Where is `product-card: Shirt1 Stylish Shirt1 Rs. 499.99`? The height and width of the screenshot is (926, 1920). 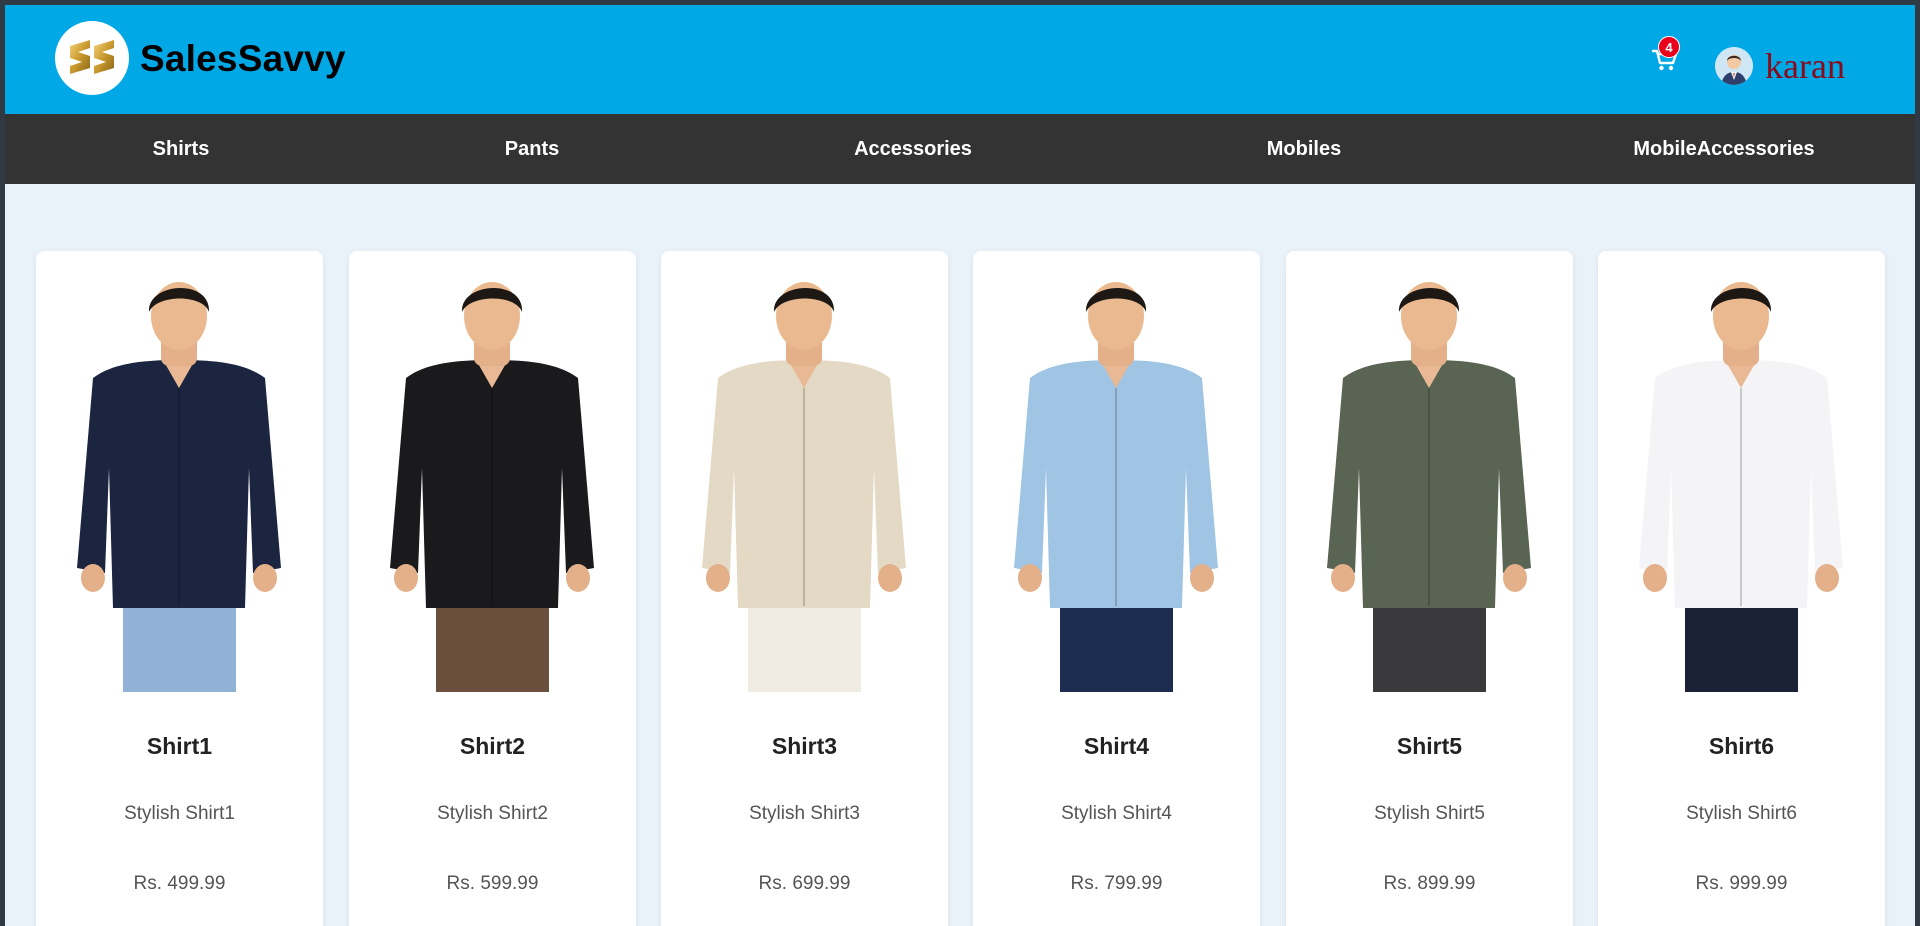
product-card: Shirt1 Stylish Shirt1 Rs. 499.99 is located at coordinates (179, 588).